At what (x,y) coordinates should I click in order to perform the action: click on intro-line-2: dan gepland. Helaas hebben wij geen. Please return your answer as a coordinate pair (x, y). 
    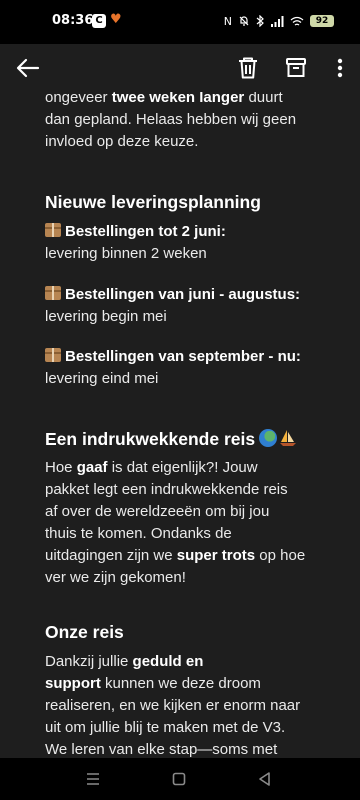
    Looking at the image, I should click on (171, 119).